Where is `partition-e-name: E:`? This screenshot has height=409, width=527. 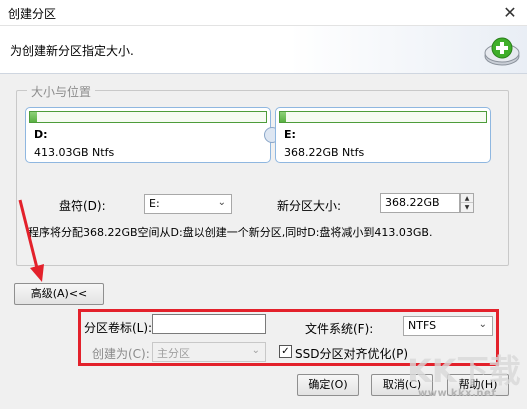
partition-e-name: E: is located at coordinates (290, 134).